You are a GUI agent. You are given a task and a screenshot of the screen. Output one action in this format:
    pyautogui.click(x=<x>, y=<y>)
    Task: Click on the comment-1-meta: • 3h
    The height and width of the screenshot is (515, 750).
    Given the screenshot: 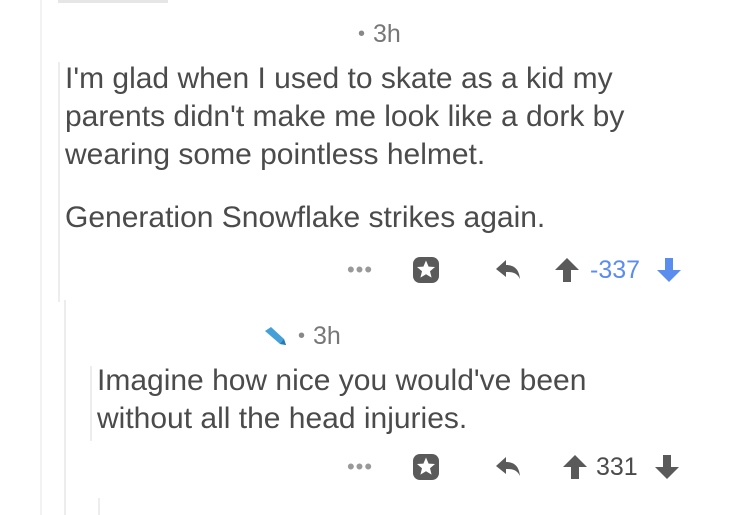 What is the action you would take?
    pyautogui.click(x=379, y=34)
    